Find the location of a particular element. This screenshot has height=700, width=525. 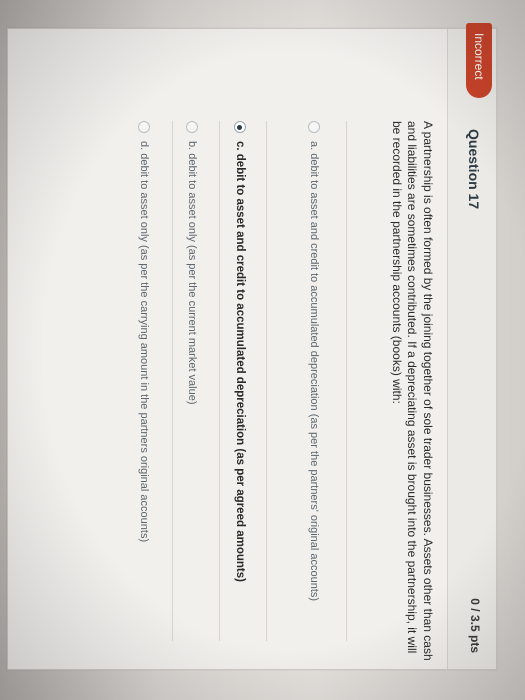

radio-button-a is located at coordinates (314, 127).